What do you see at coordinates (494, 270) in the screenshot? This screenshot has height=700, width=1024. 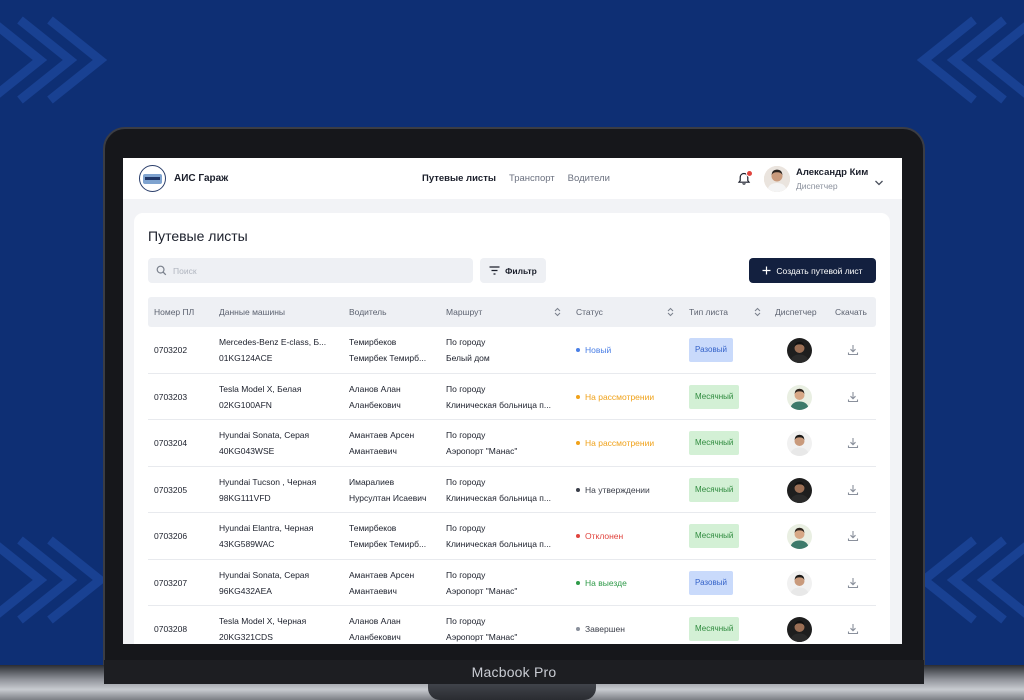 I see `filter-icon` at bounding box center [494, 270].